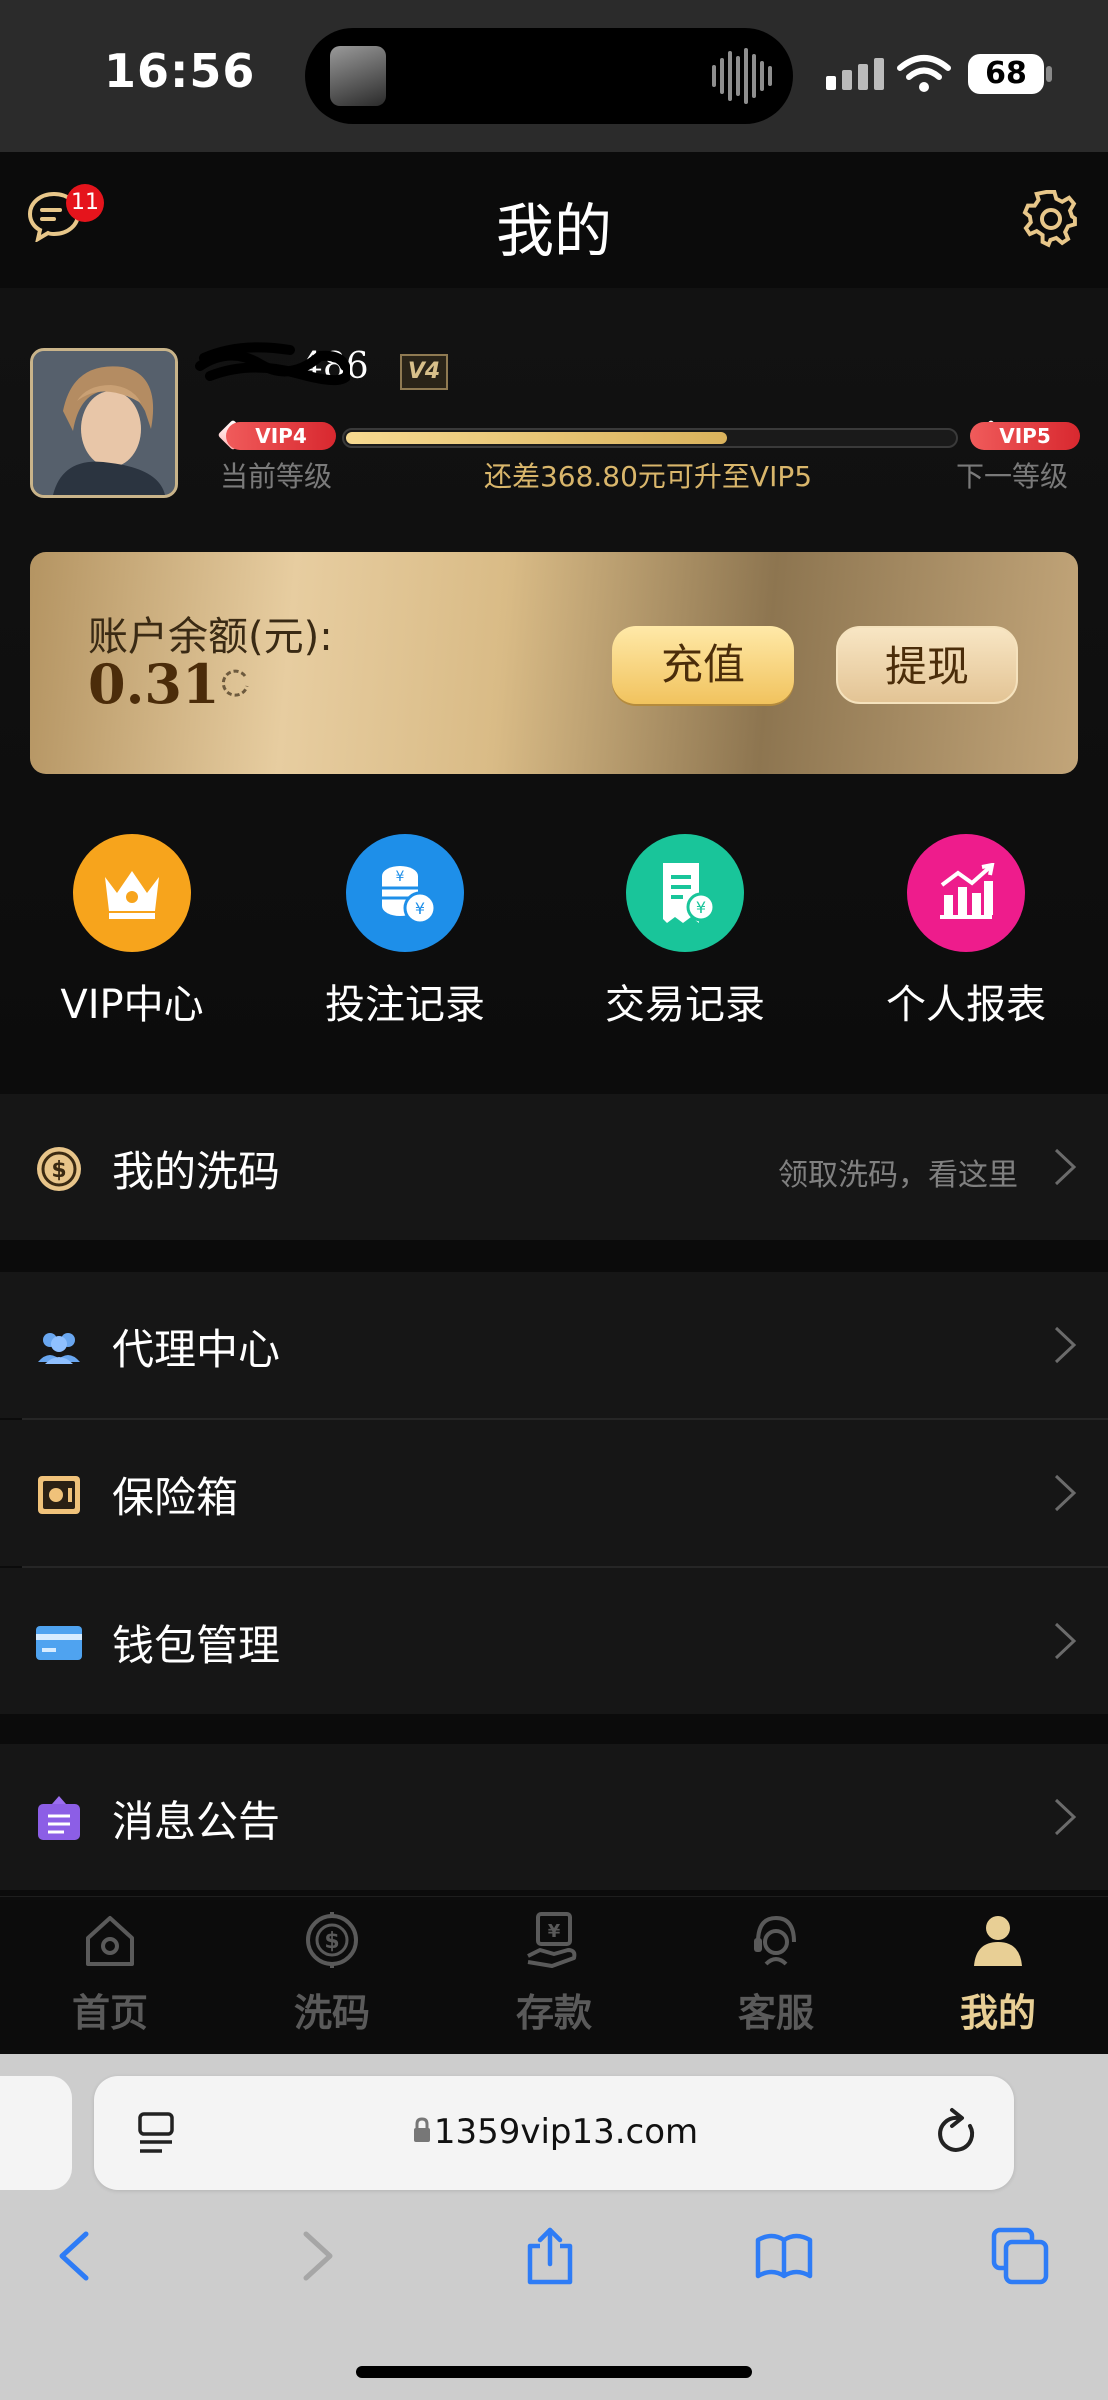  What do you see at coordinates (997, 2013) in the screenshot?
I see `tab-label: 我的` at bounding box center [997, 2013].